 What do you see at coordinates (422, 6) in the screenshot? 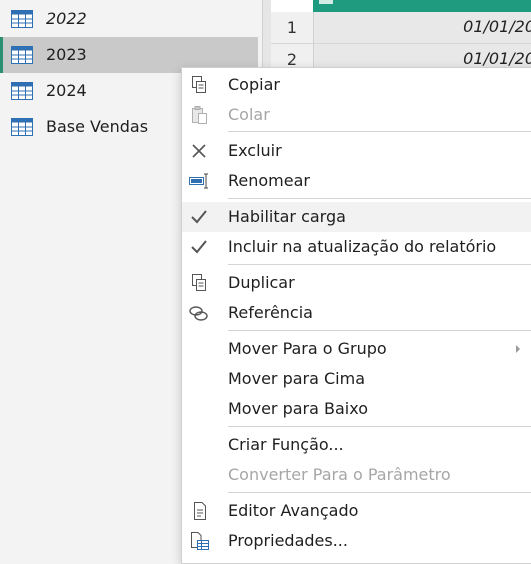
I see `column-header` at bounding box center [422, 6].